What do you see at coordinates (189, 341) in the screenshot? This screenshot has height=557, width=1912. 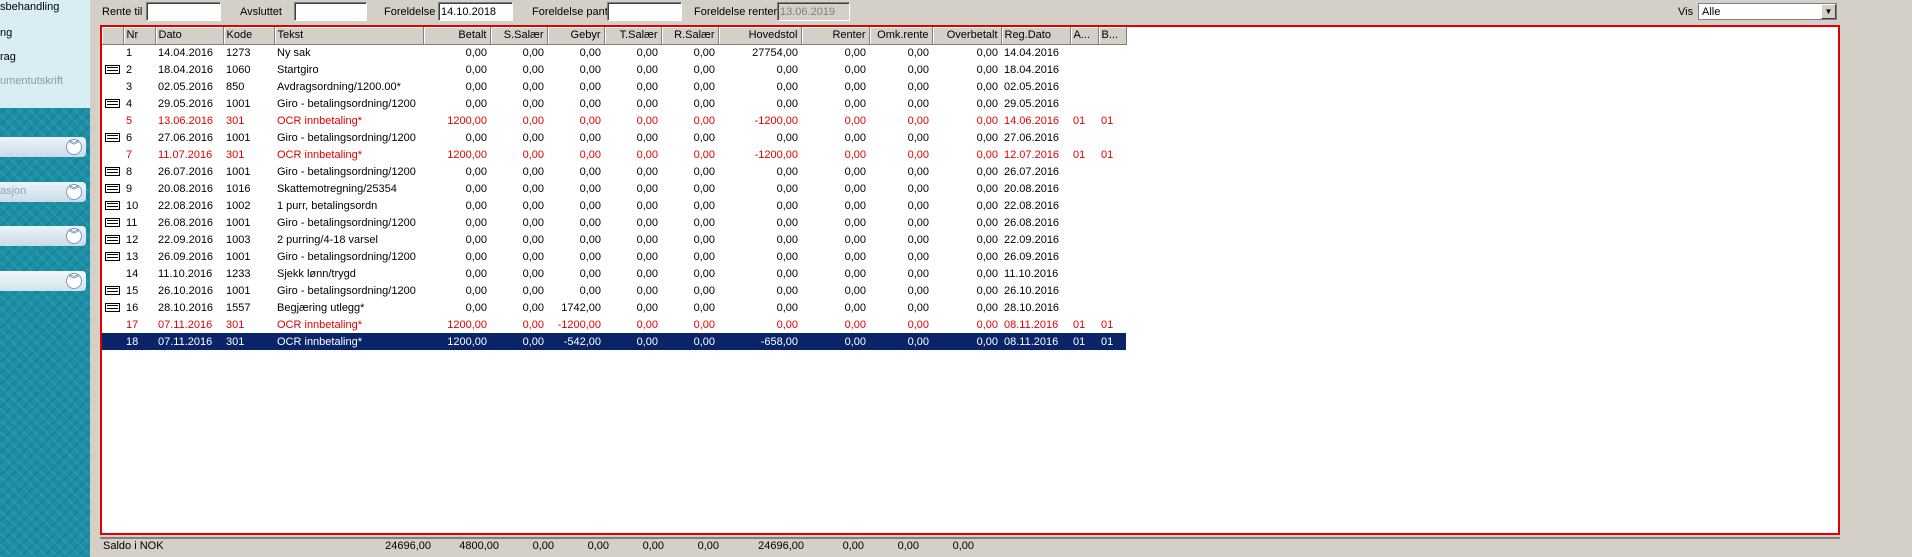 I see `table-cell: 07.11.2016` at bounding box center [189, 341].